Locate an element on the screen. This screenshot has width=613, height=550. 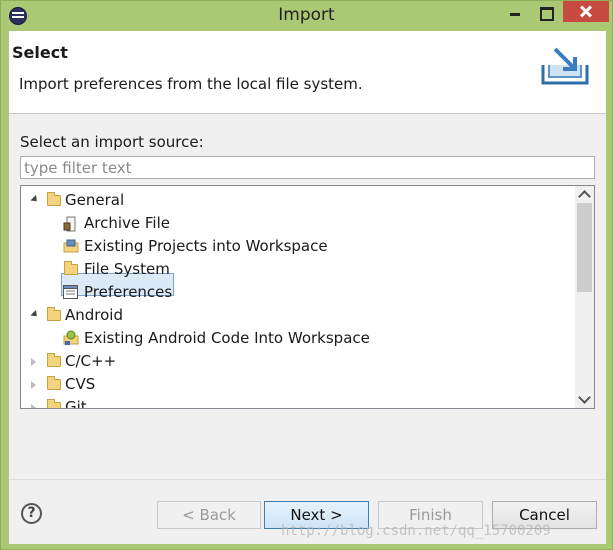
import-source-label: Select an import source: is located at coordinates (112, 142).